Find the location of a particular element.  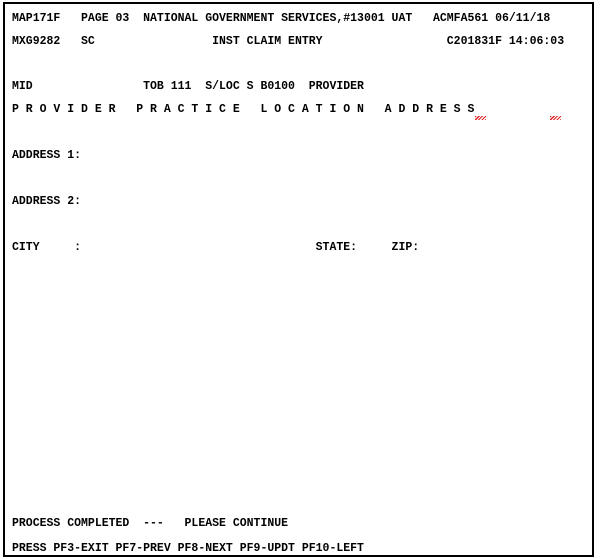

address-1-field: ADDRESS 1: is located at coordinates (46, 157).